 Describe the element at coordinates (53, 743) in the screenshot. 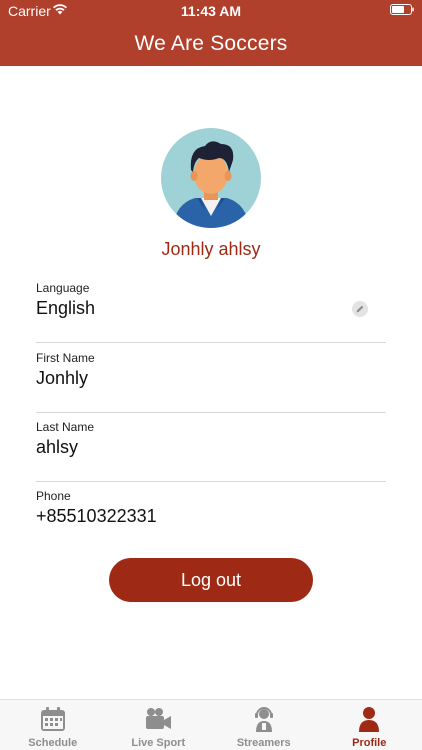

I see `tab-schedule-label: Schedule` at that location.